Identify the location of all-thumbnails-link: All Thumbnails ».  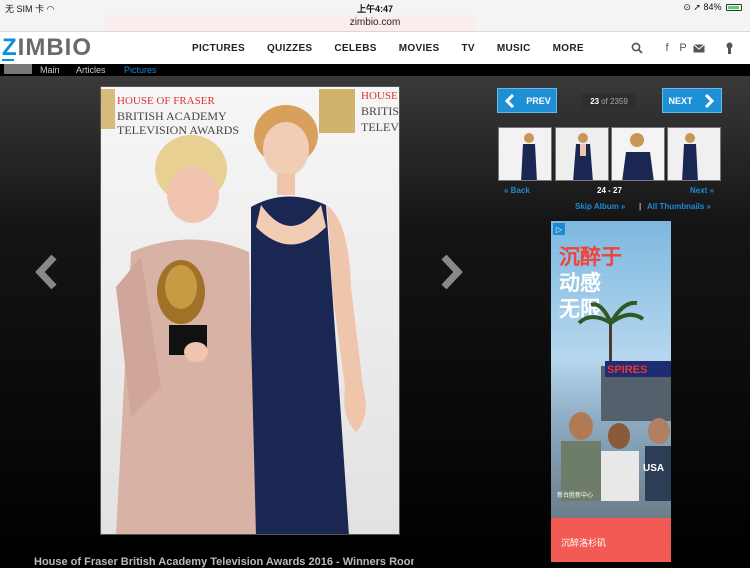
(679, 206).